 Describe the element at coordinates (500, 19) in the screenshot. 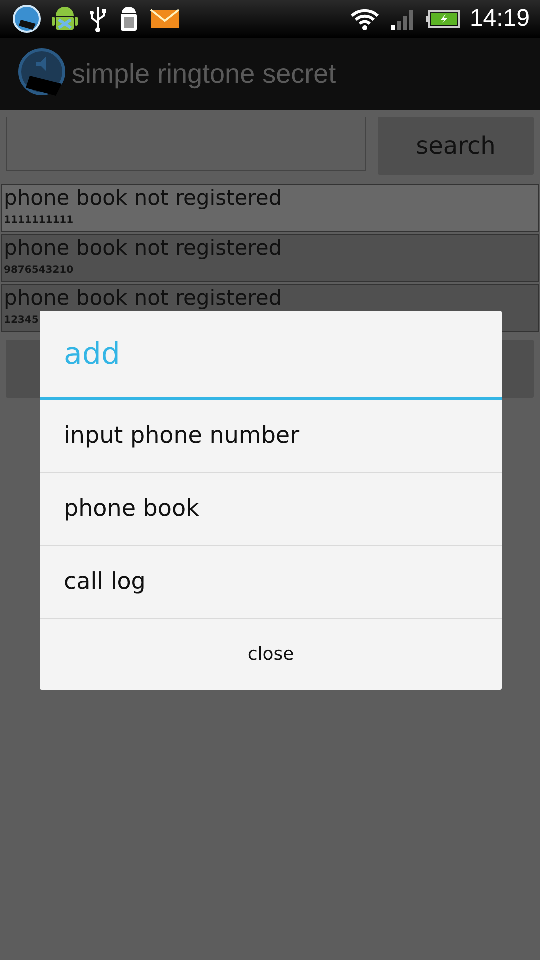

I see `status-time: 14:19` at that location.